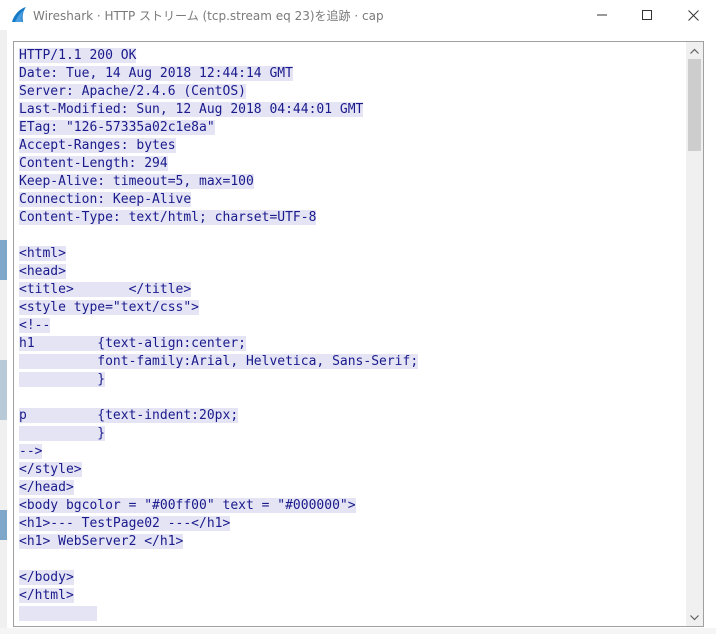 The image size is (716, 634). I want to click on stream-line-text: p {text-indent:20px;, so click(129, 415).